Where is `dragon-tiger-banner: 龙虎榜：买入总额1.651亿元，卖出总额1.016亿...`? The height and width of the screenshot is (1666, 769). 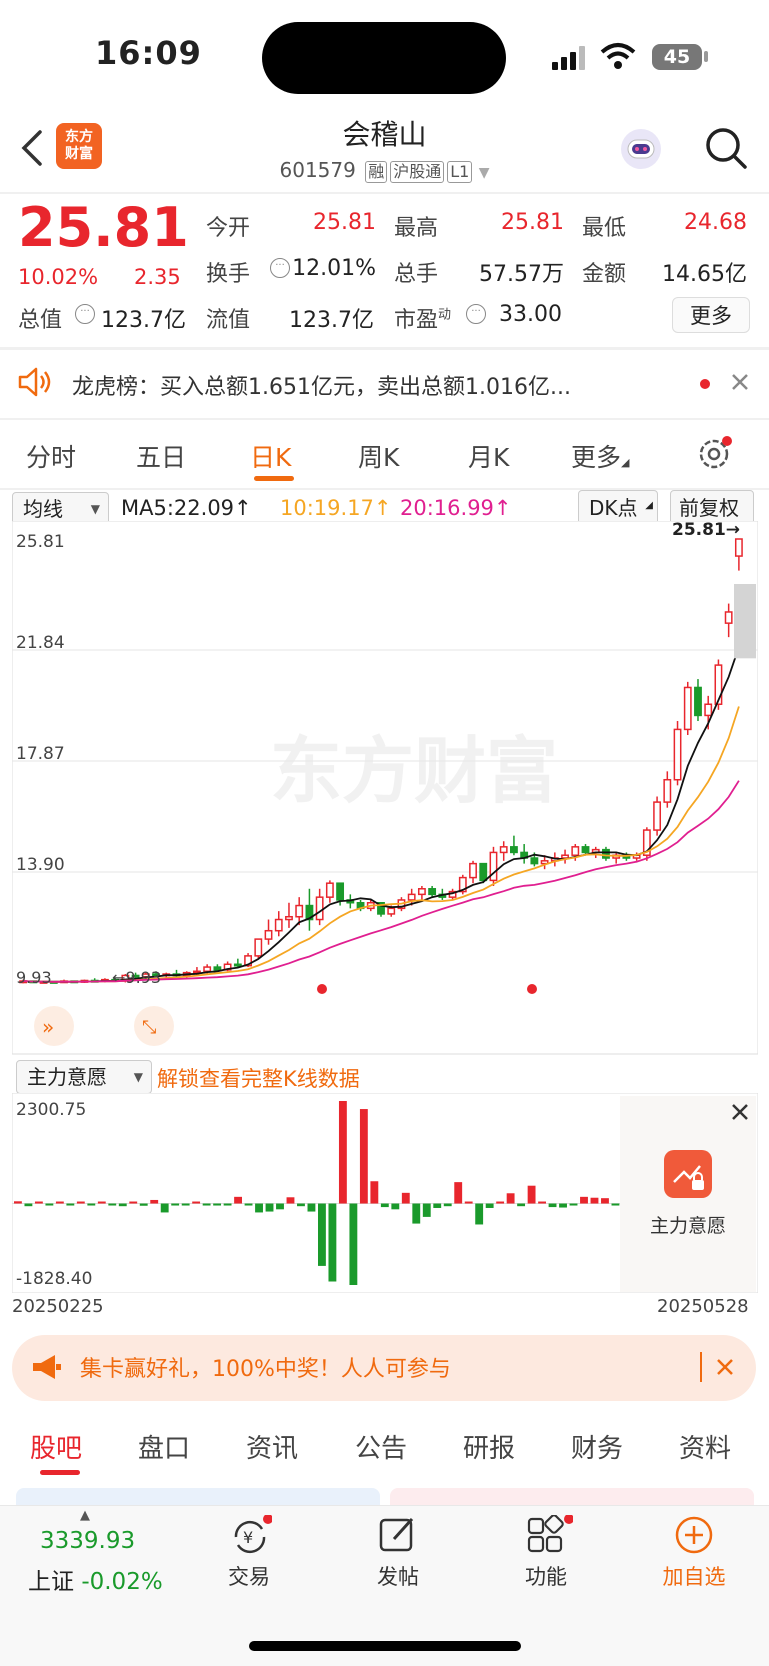 dragon-tiger-banner: 龙虎榜：买入总额1.651亿元，卖出总额1.016亿... is located at coordinates (321, 385).